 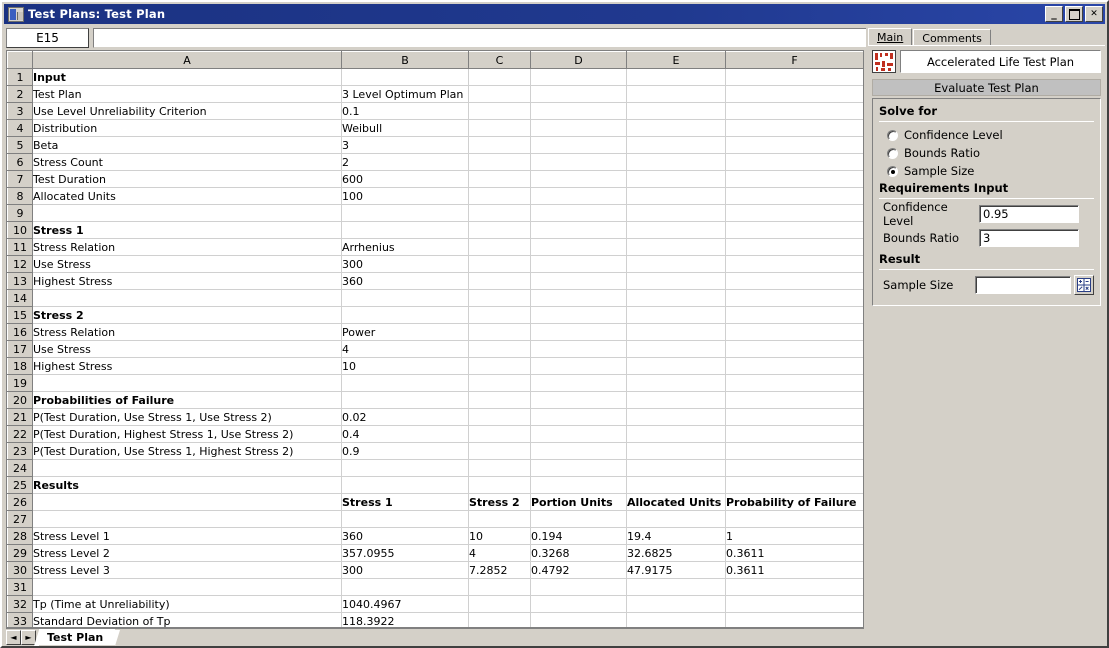 What do you see at coordinates (499, 468) in the screenshot?
I see `cell-C24` at bounding box center [499, 468].